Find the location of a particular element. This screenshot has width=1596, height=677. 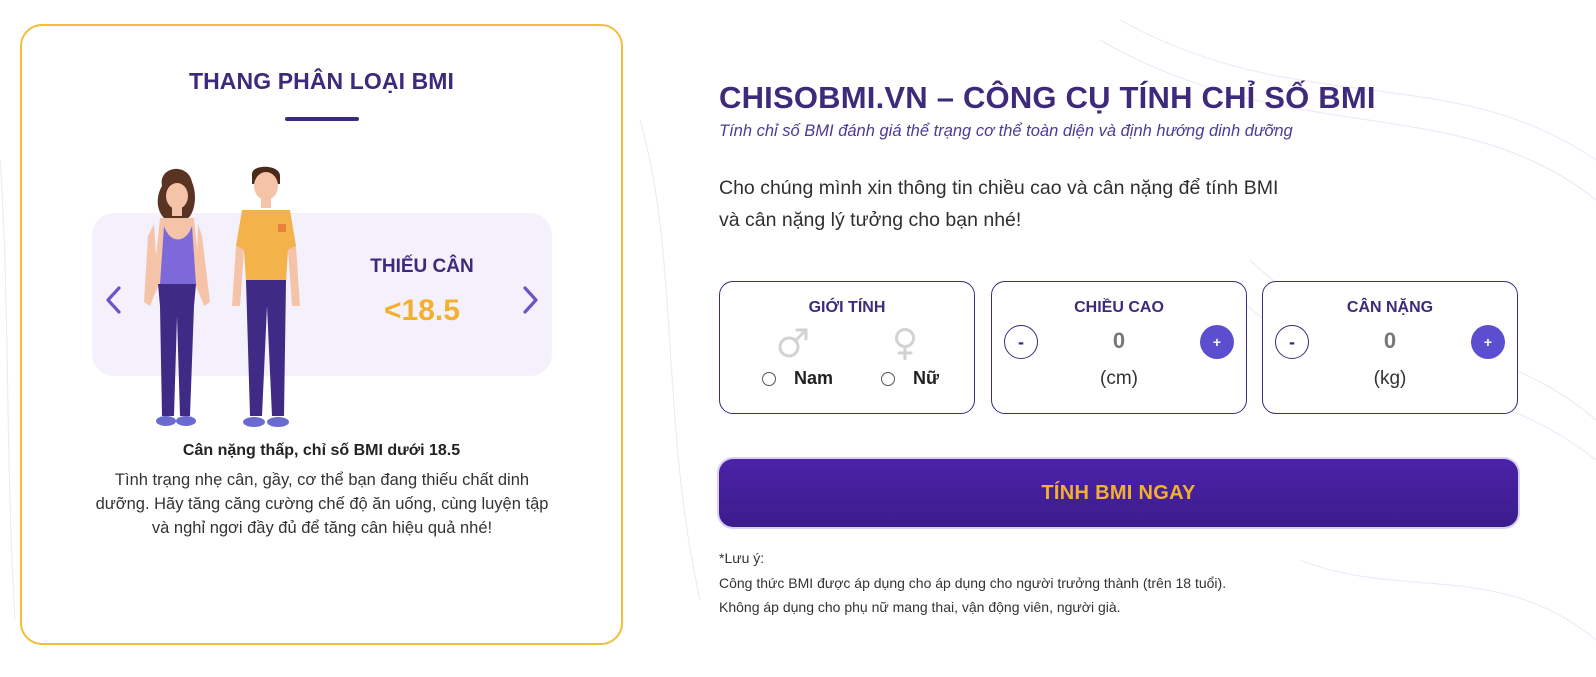

height-box: CHIỀU CAO - 0 + (cm) is located at coordinates (1119, 347).